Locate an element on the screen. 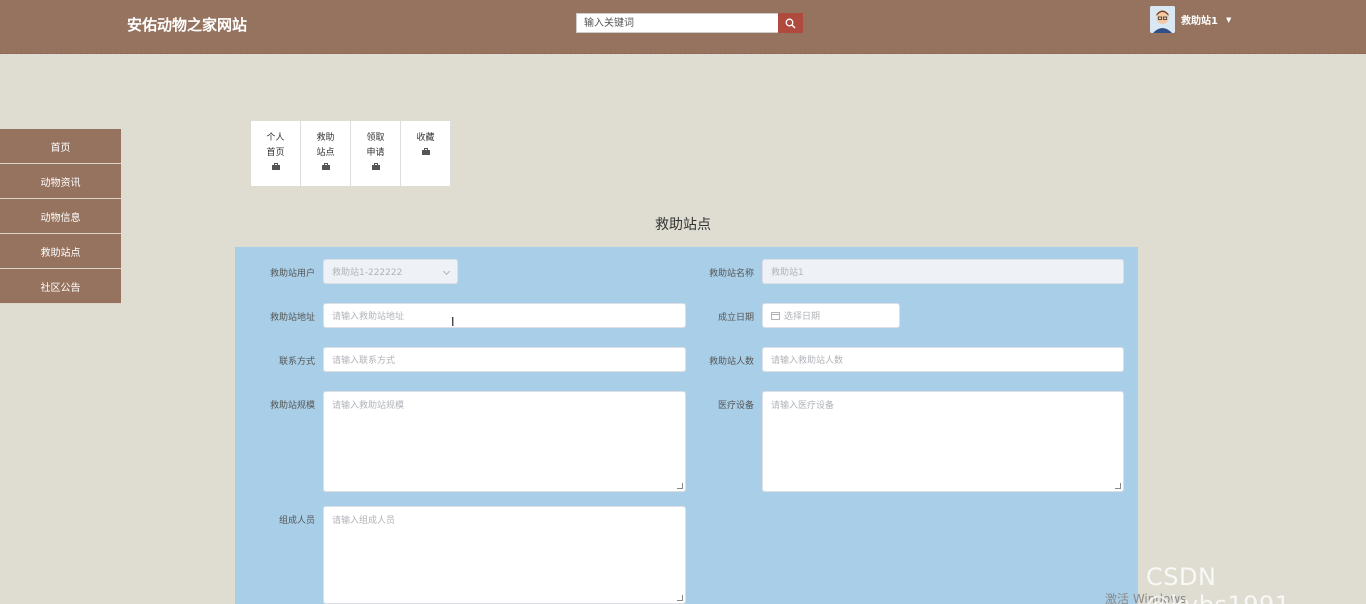 This screenshot has width=1366, height=604. user-menu: 救助站1 ▼ is located at coordinates (1190, 19).